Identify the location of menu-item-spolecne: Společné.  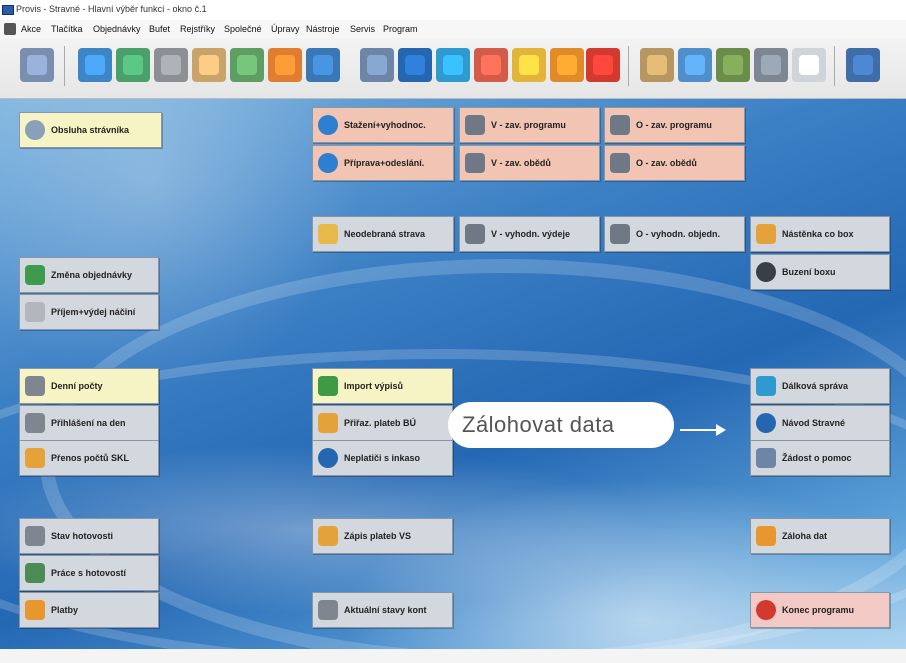
(243, 29).